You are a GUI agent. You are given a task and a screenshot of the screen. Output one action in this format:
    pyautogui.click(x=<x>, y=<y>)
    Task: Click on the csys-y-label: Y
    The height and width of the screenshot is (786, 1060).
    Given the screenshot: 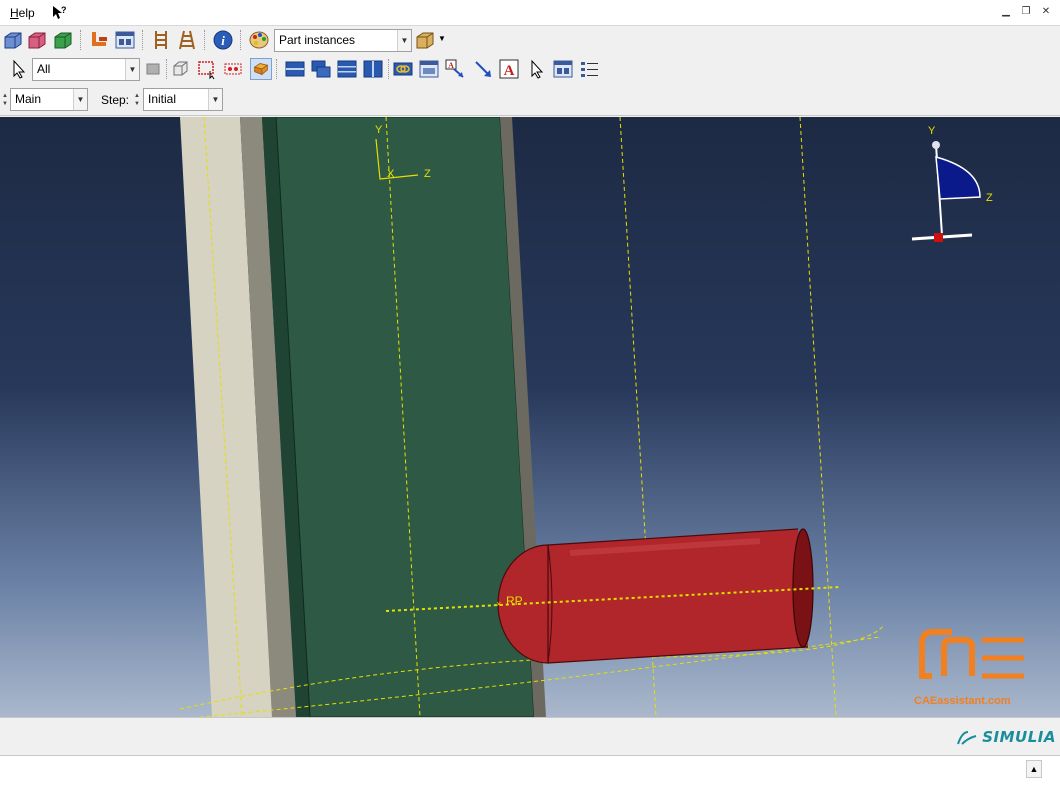 What is the action you would take?
    pyautogui.click(x=379, y=130)
    